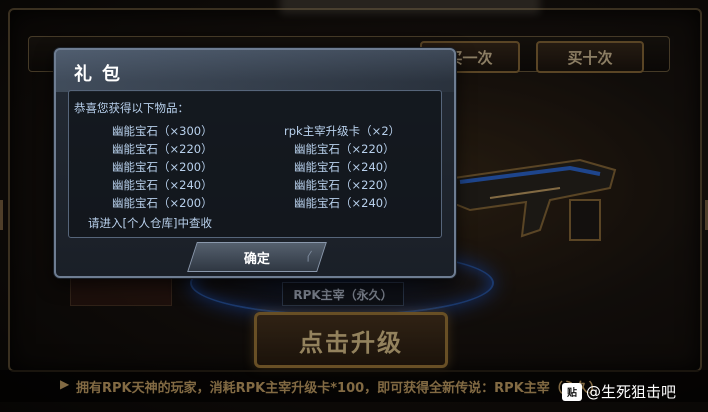 Image resolution: width=708 pixels, height=412 pixels. What do you see at coordinates (572, 391) in the screenshot?
I see `tieba-logo-icon: 贴` at bounding box center [572, 391].